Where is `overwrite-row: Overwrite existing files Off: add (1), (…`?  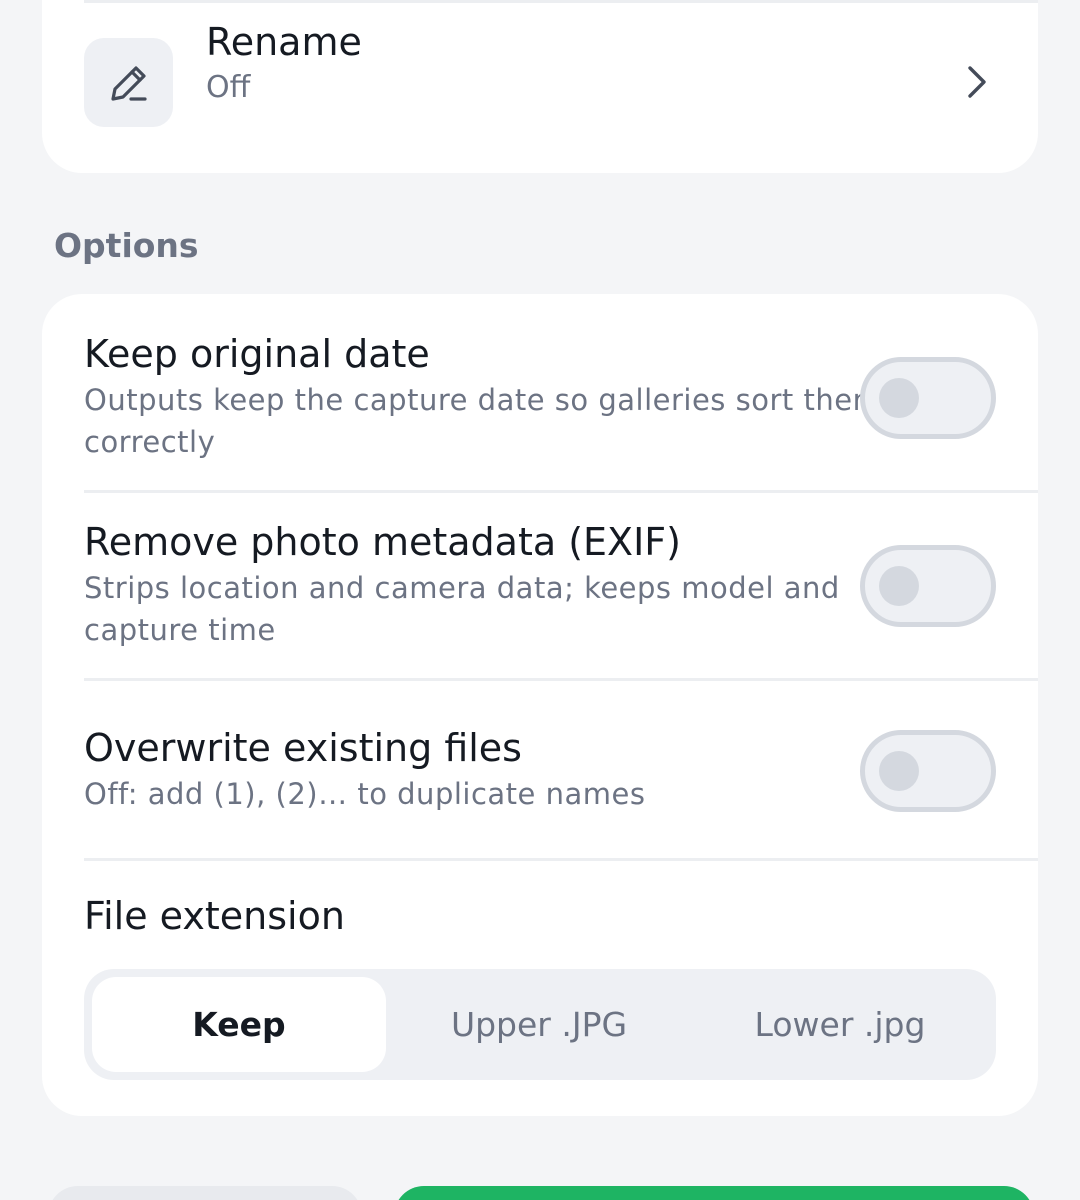
overwrite-row: Overwrite existing files Off: add (1), (… is located at coordinates (540, 769).